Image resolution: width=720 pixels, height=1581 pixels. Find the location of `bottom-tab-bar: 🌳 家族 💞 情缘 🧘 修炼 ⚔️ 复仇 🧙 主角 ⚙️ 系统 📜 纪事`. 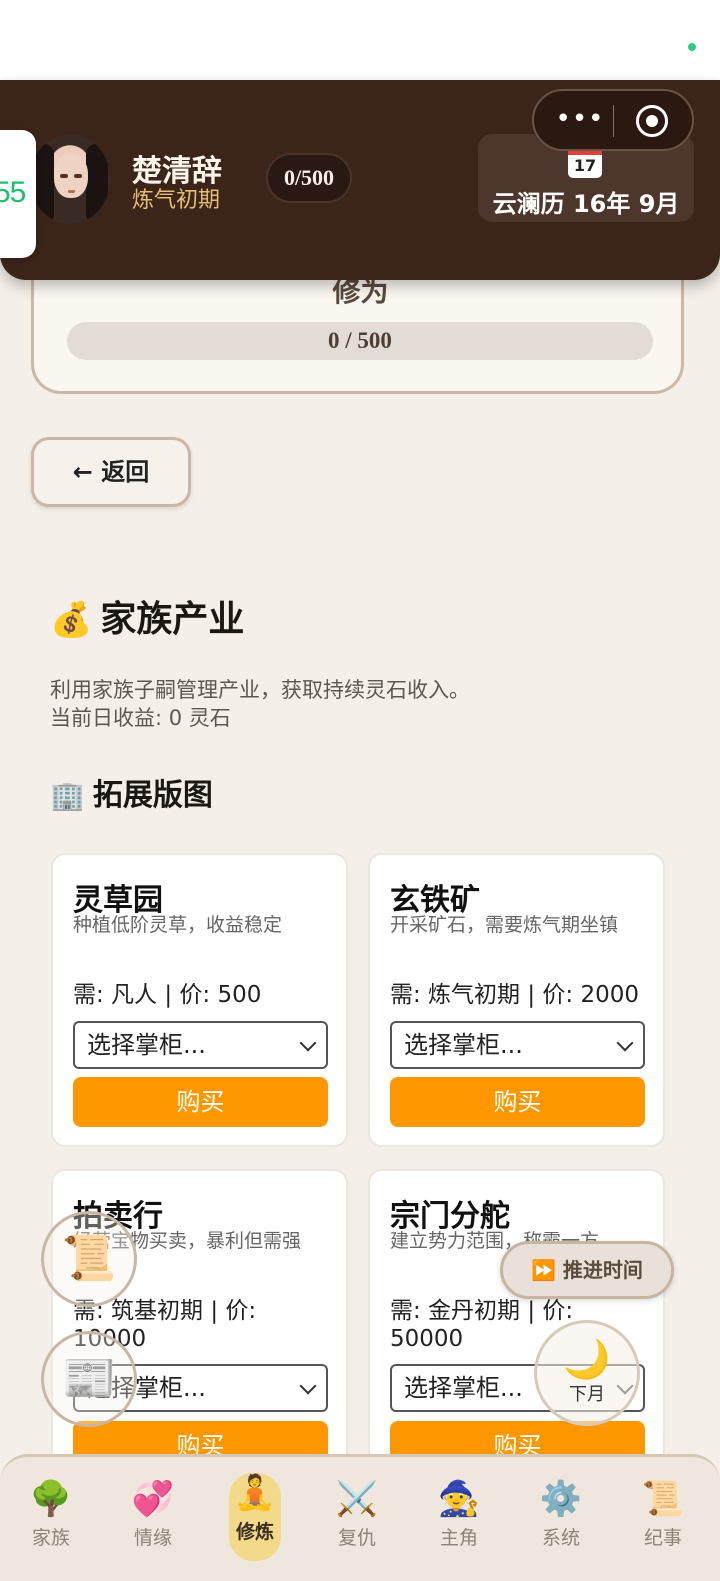

bottom-tab-bar: 🌳 家族 💞 情缘 🧘 修炼 ⚔️ 复仇 🧙 主角 ⚙️ 系统 📜 纪事 is located at coordinates (360, 1517).